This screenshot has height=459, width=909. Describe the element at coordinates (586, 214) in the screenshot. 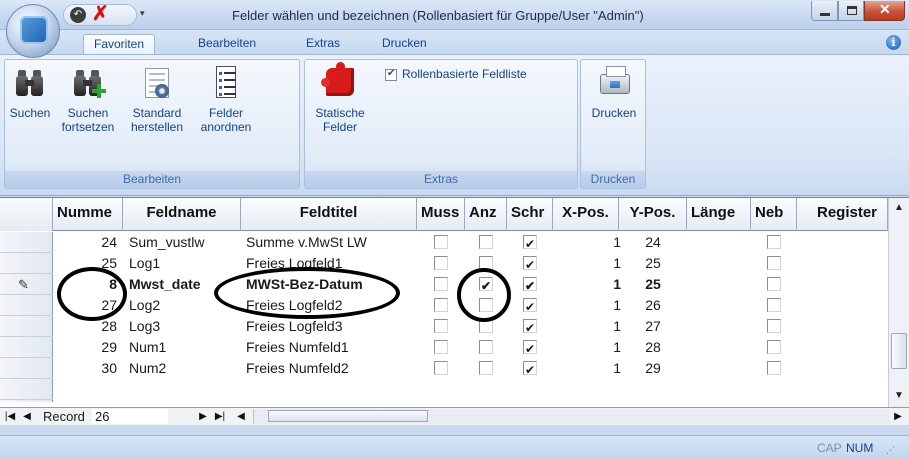

I see `header-xpos: X-Pos.` at that location.